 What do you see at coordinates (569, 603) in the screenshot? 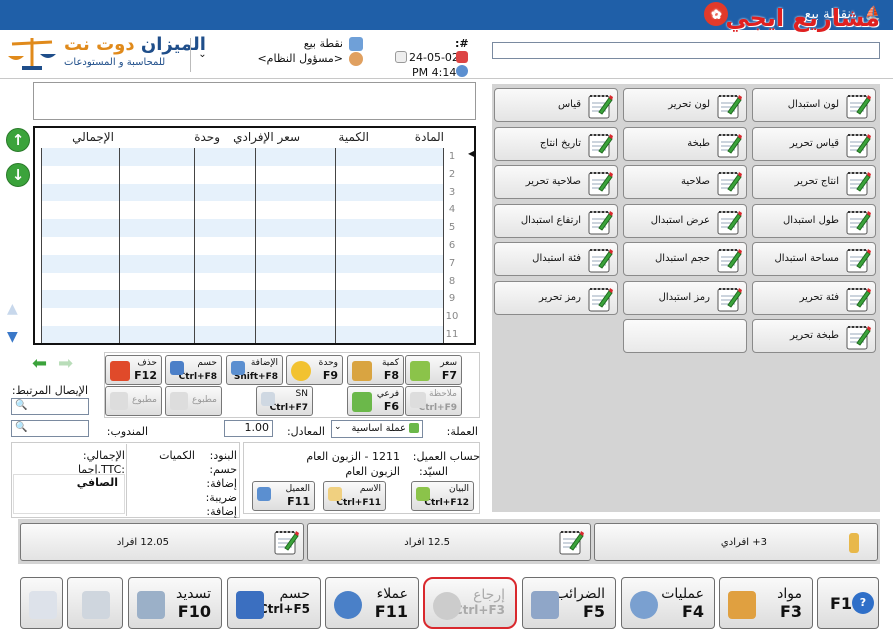
I see `taxes-button: الضرائب F5` at bounding box center [569, 603].